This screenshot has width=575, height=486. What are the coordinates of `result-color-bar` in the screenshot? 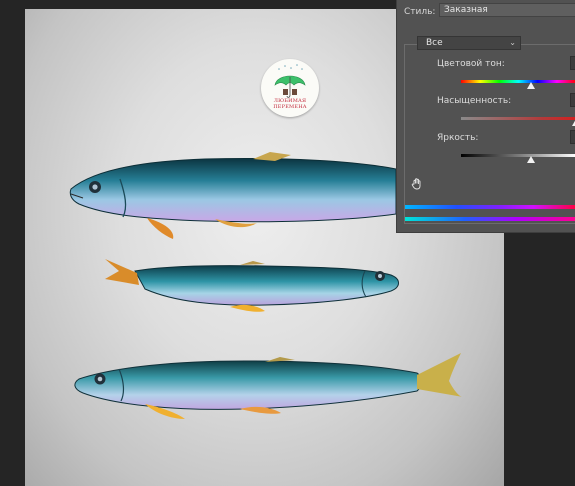 It's located at (490, 219).